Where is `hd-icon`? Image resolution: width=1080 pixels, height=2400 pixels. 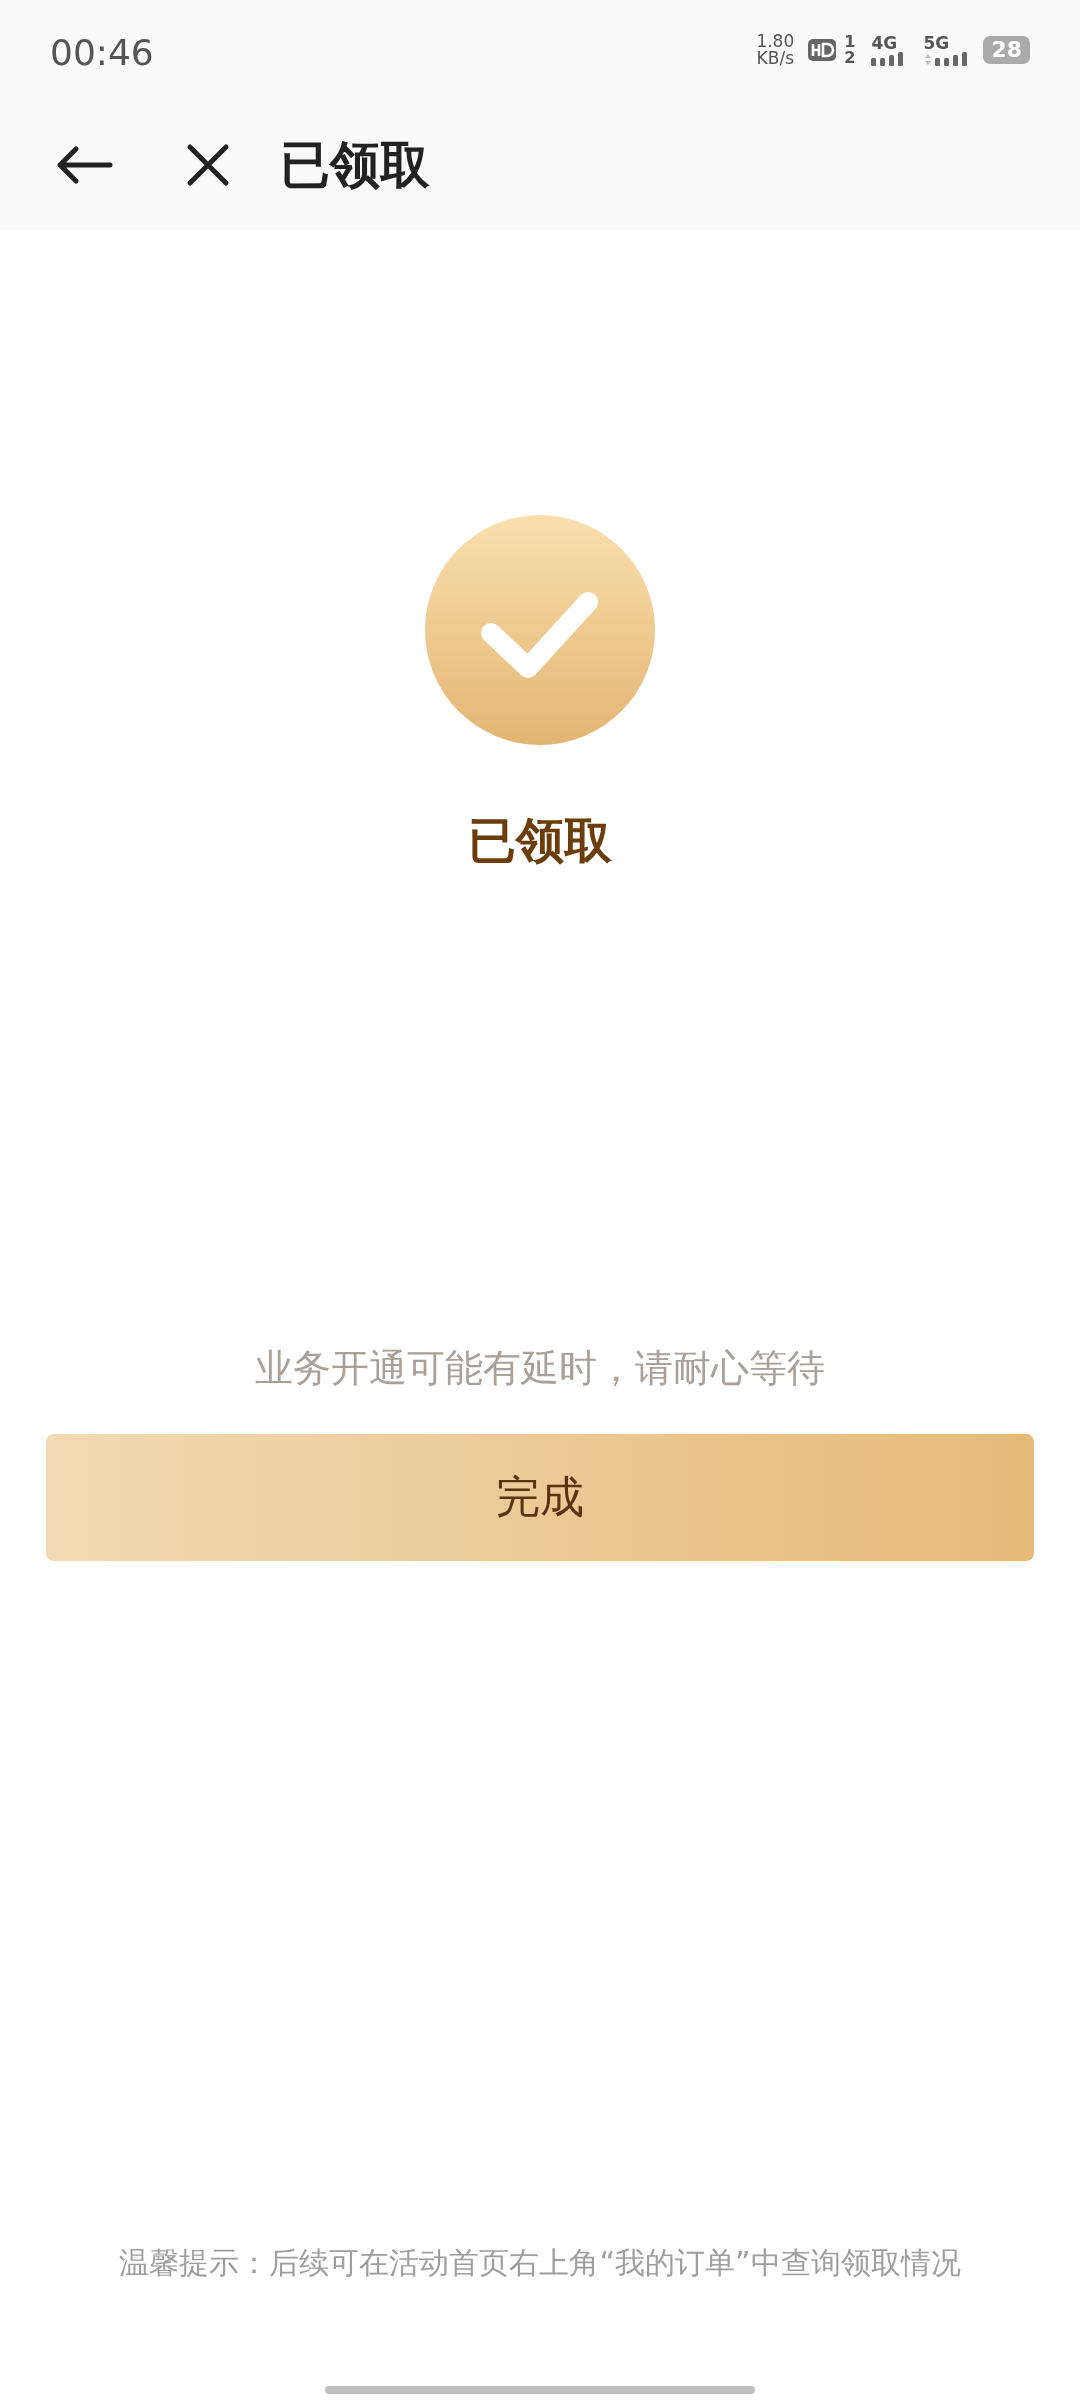 hd-icon is located at coordinates (822, 50).